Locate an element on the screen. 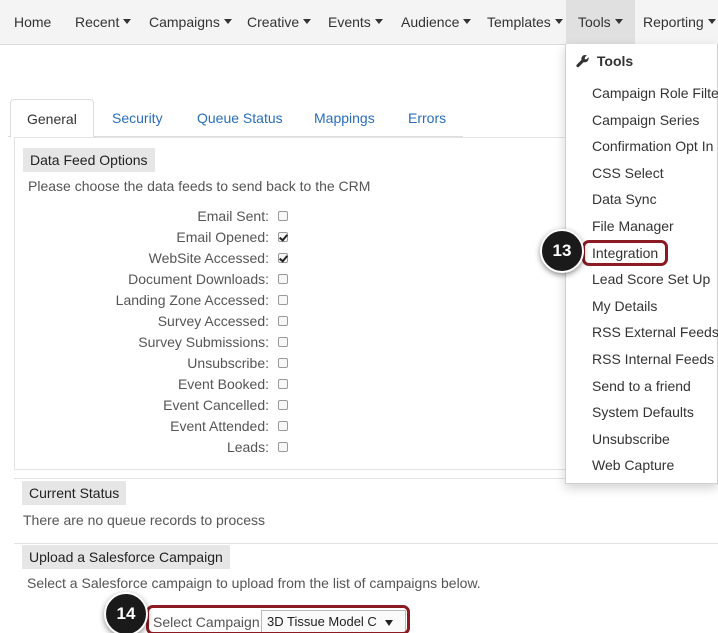  tab-errors: Errors is located at coordinates (427, 118).